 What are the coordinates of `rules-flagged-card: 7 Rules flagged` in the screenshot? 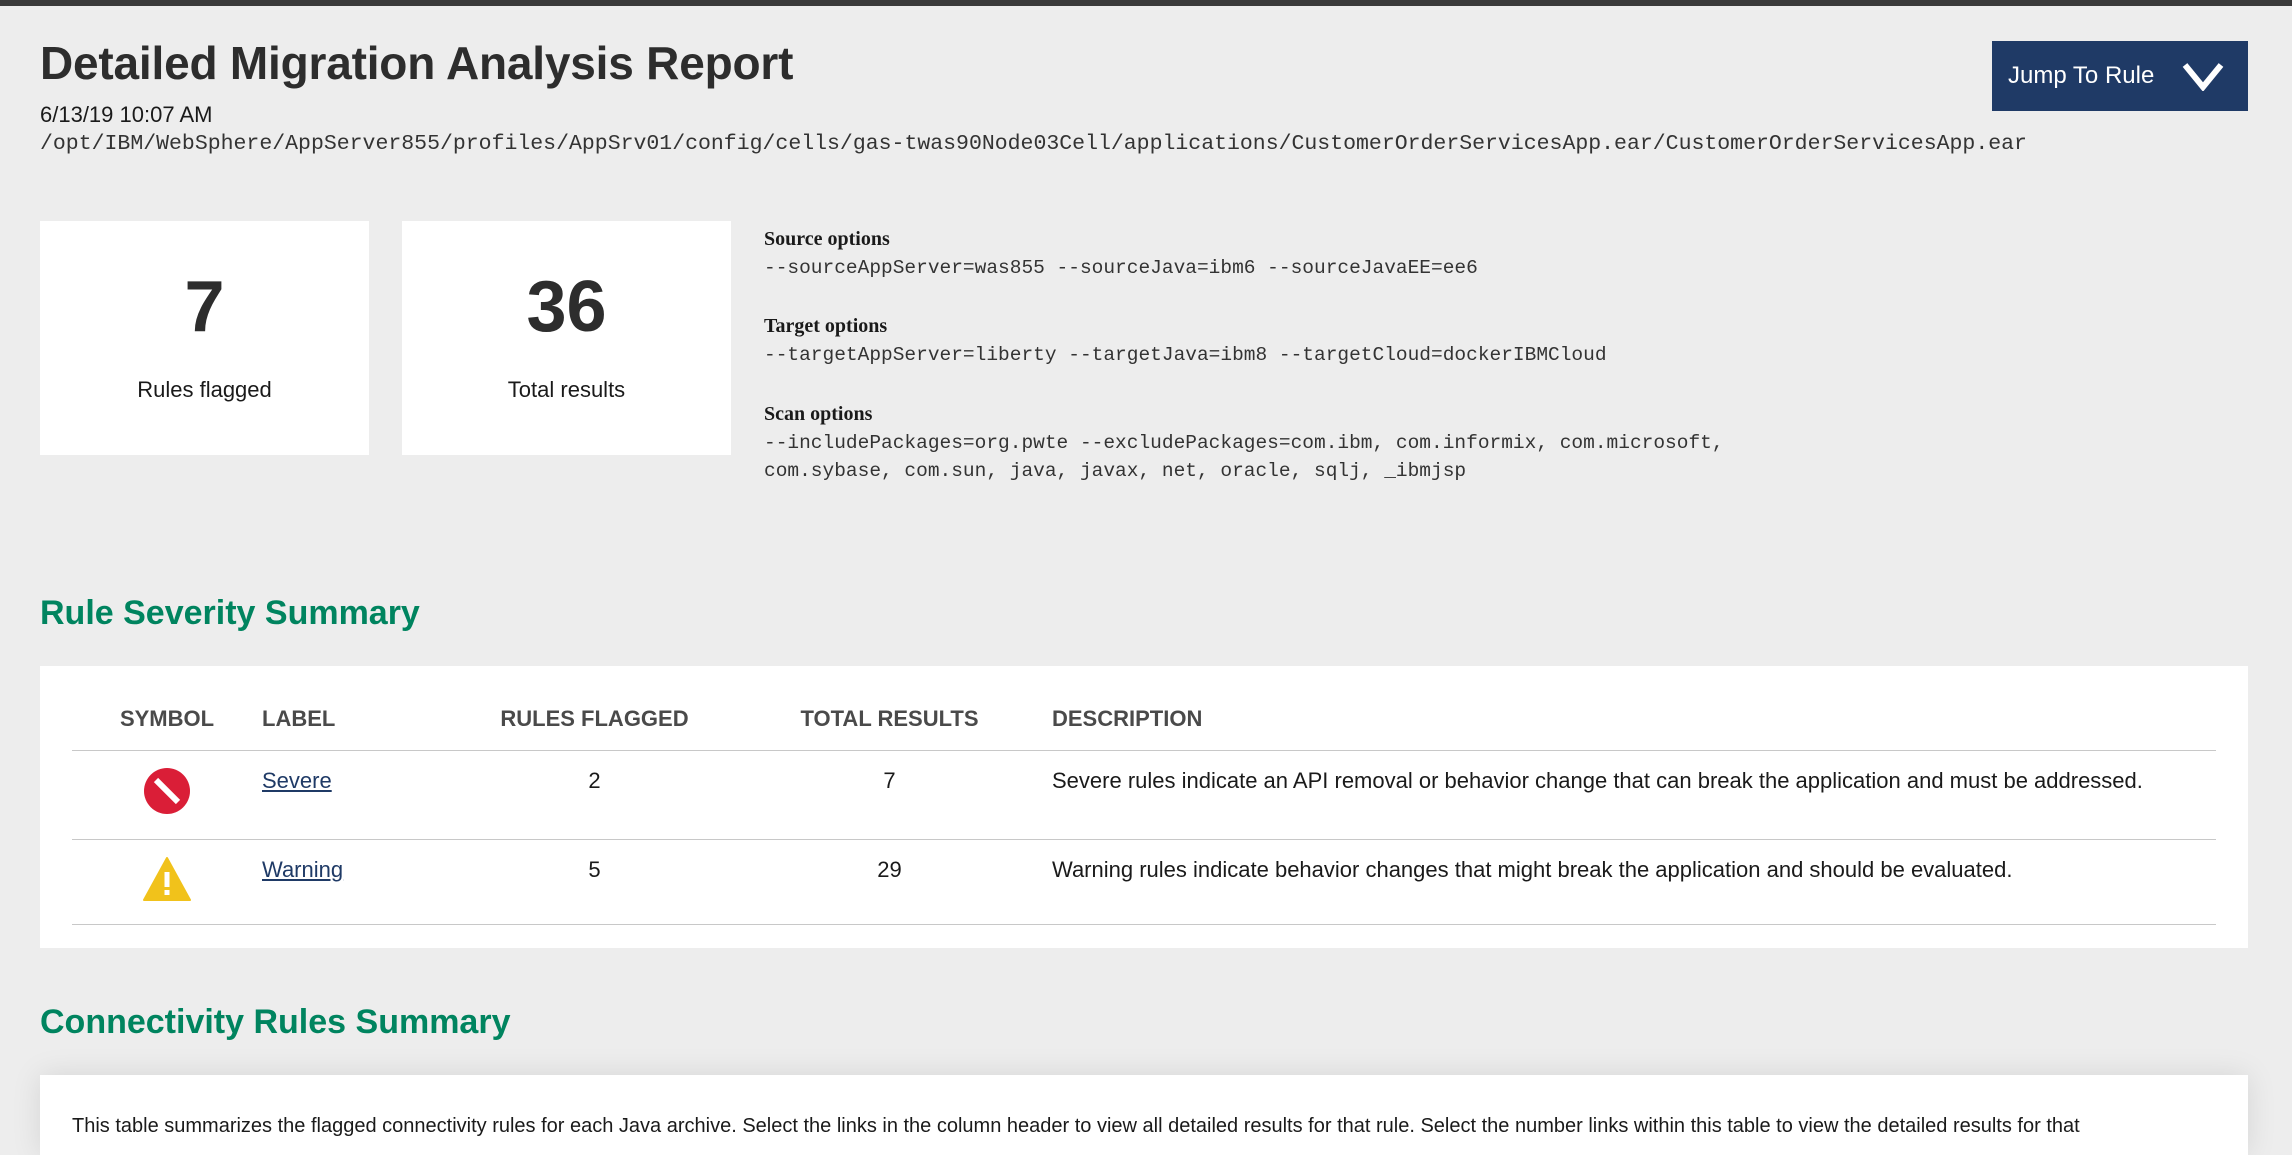 It's located at (204, 338).